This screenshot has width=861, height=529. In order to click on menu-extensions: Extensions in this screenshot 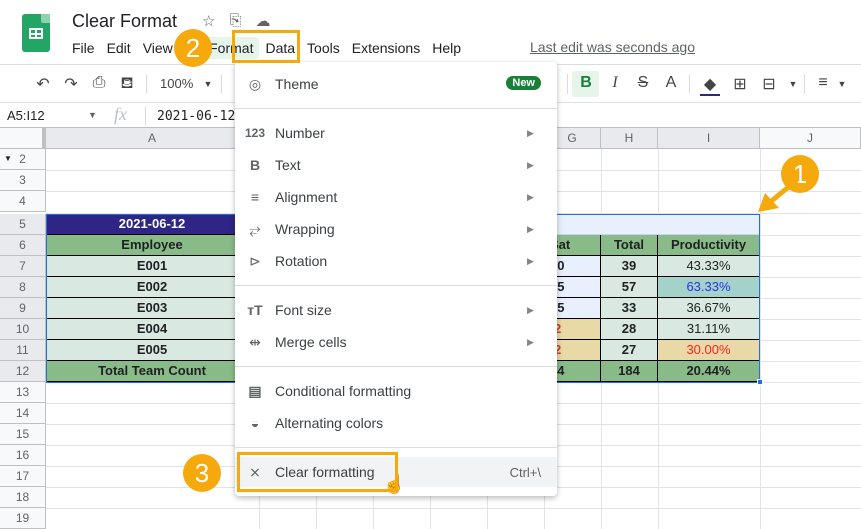, I will do `click(386, 48)`.